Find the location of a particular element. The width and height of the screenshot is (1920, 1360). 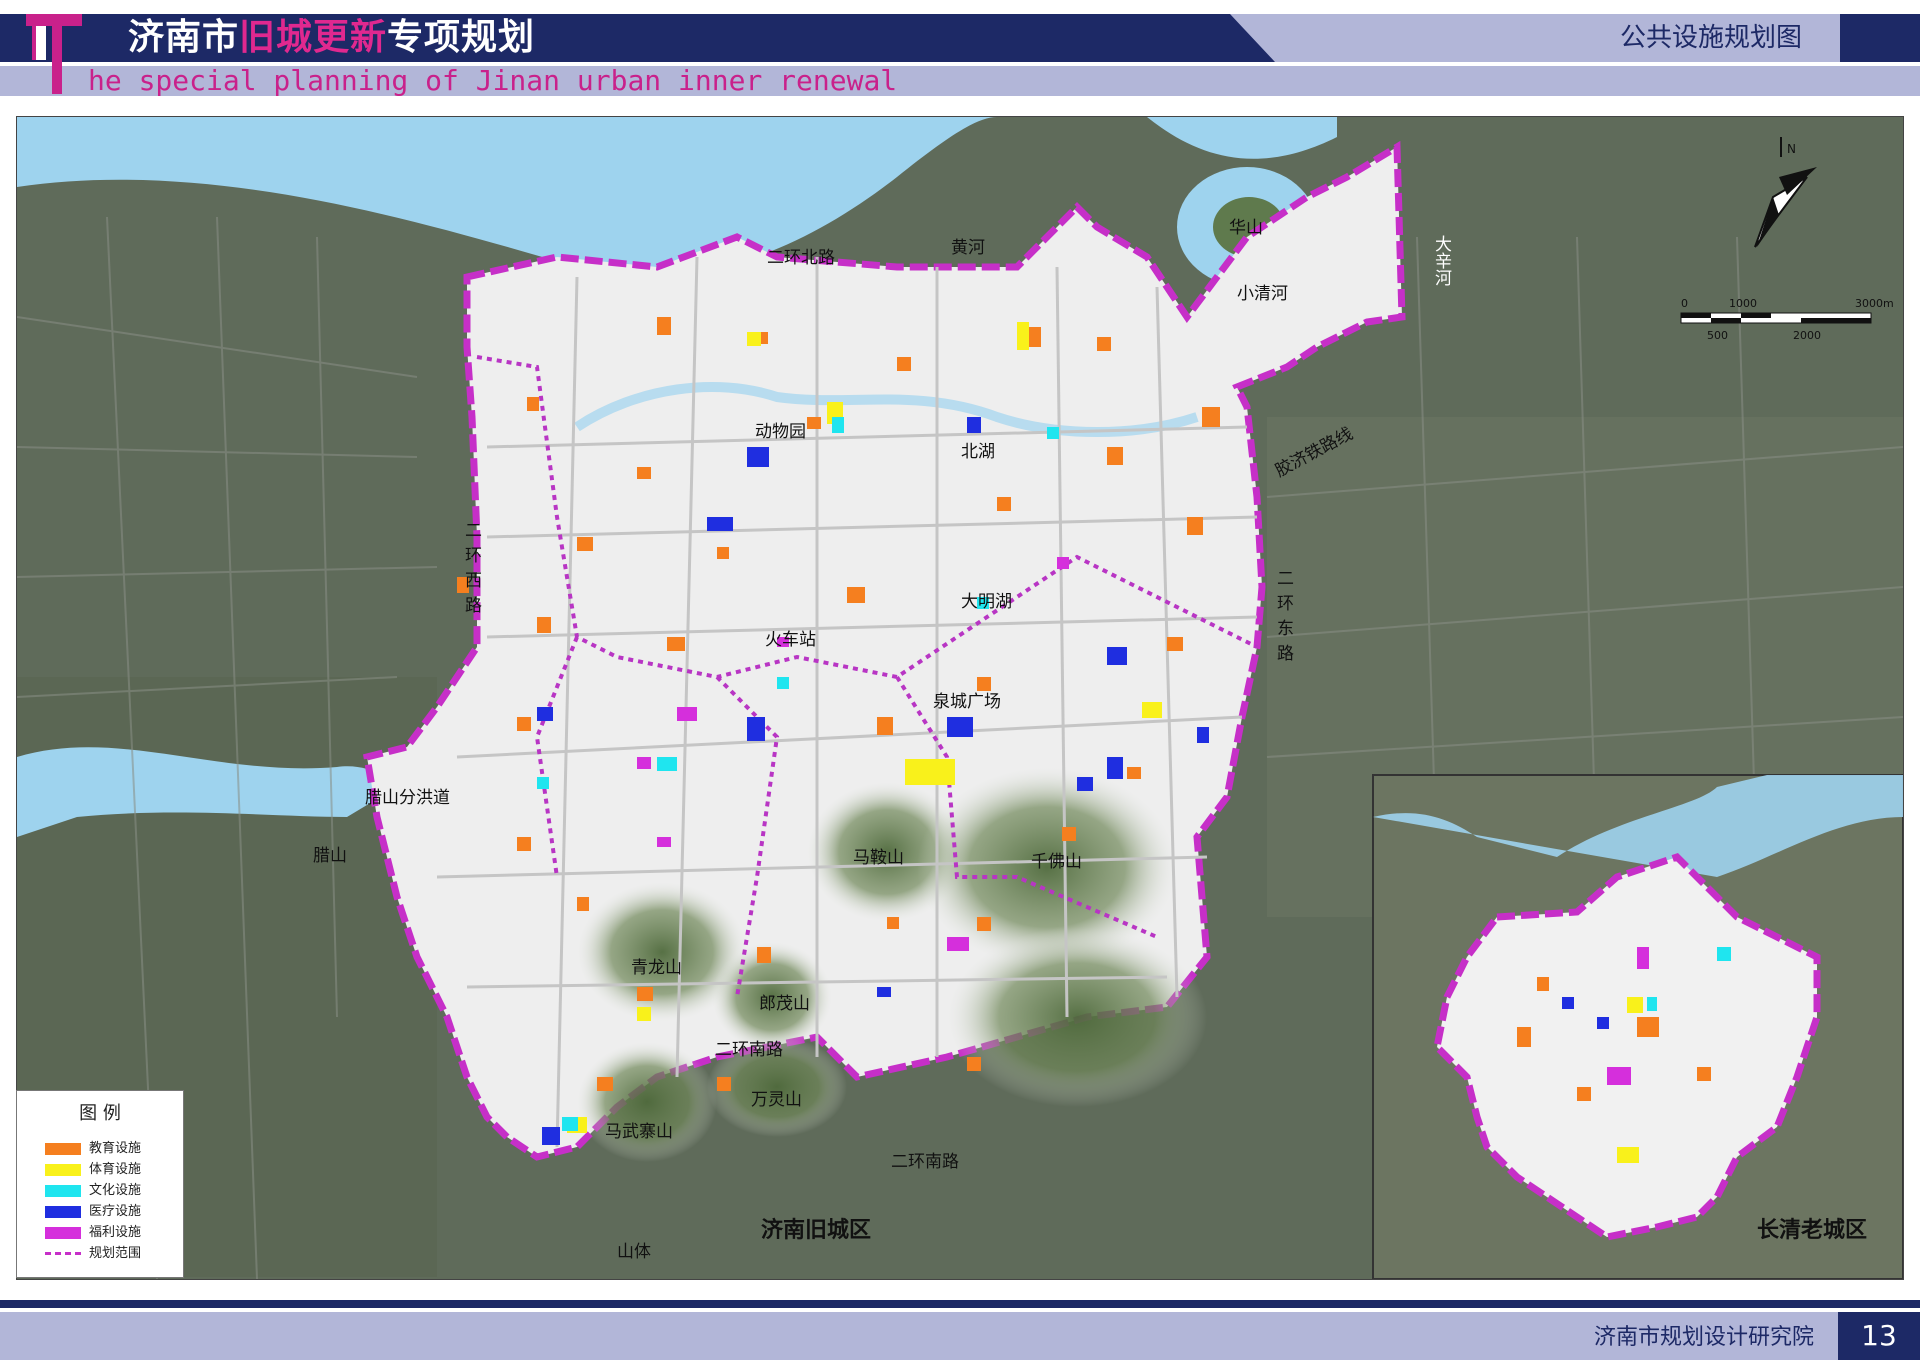

legend-item-medical: 医疗设施 is located at coordinates (93, 1212).